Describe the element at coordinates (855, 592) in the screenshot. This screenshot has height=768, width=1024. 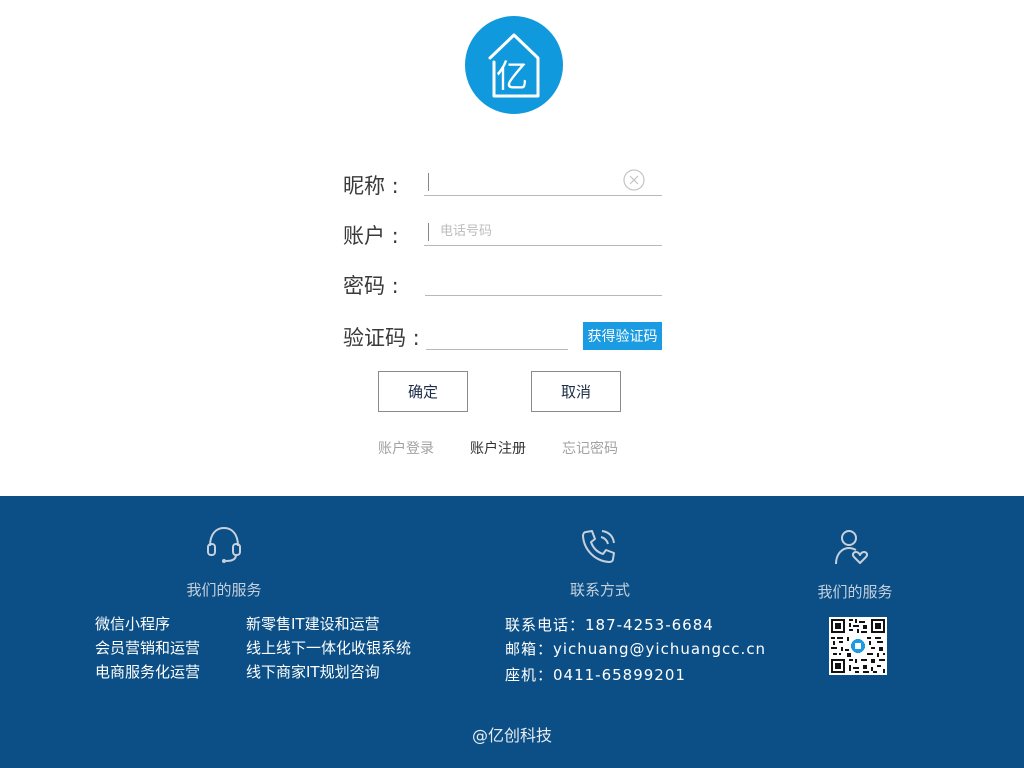
I see `services-heading-2: 我们的服务` at that location.